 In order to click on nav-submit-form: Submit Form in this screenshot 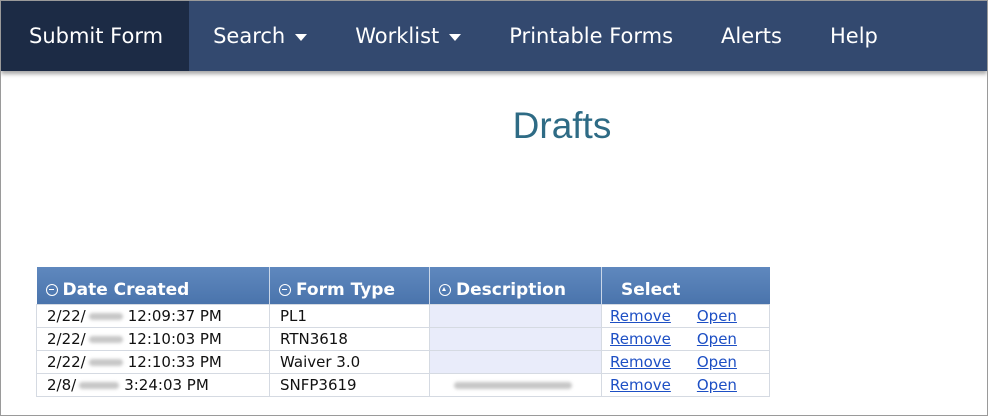, I will do `click(95, 36)`.